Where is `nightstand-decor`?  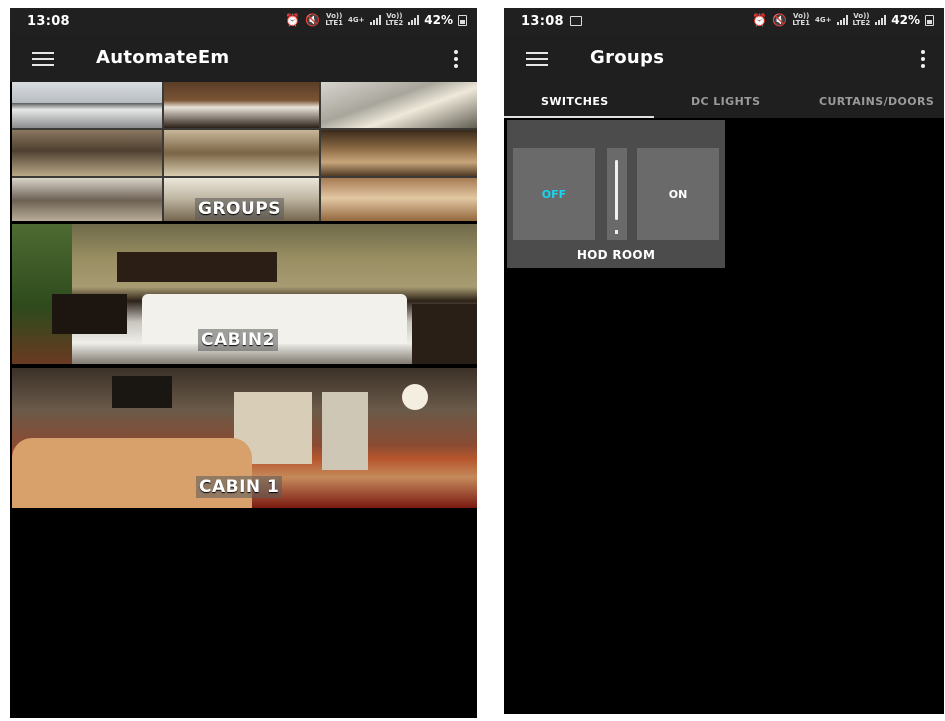
nightstand-decor is located at coordinates (89, 314).